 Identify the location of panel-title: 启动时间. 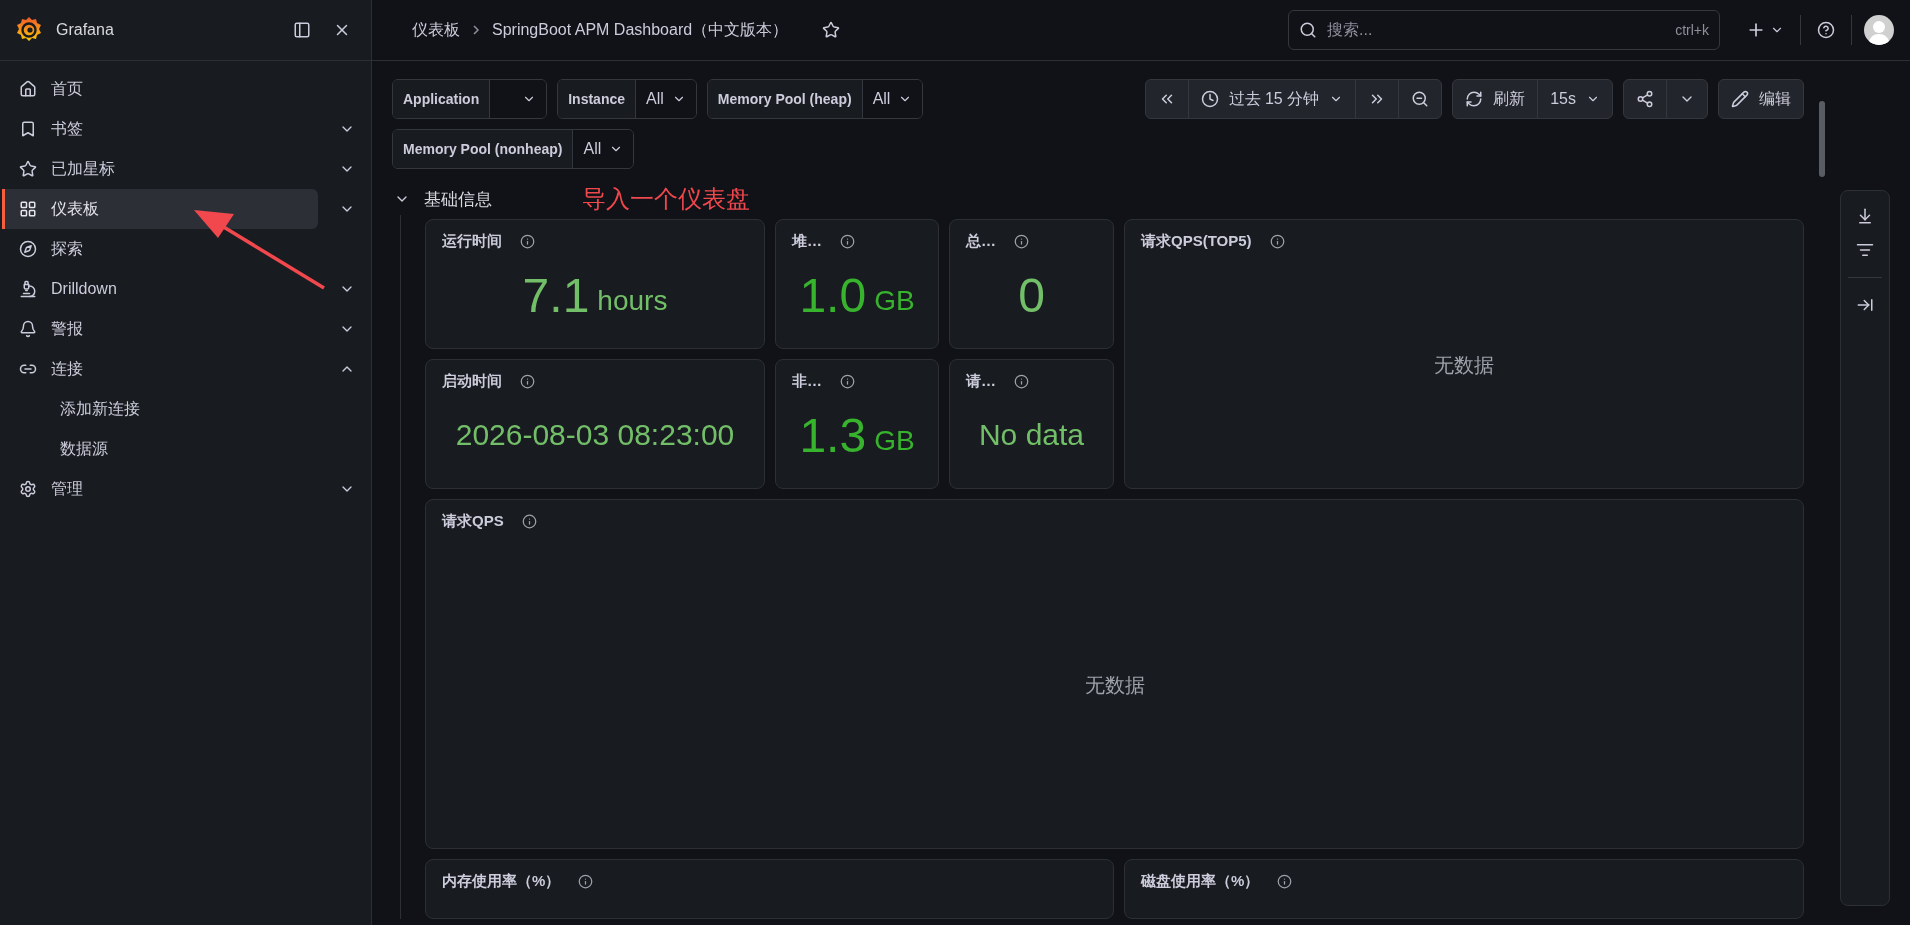
(472, 381).